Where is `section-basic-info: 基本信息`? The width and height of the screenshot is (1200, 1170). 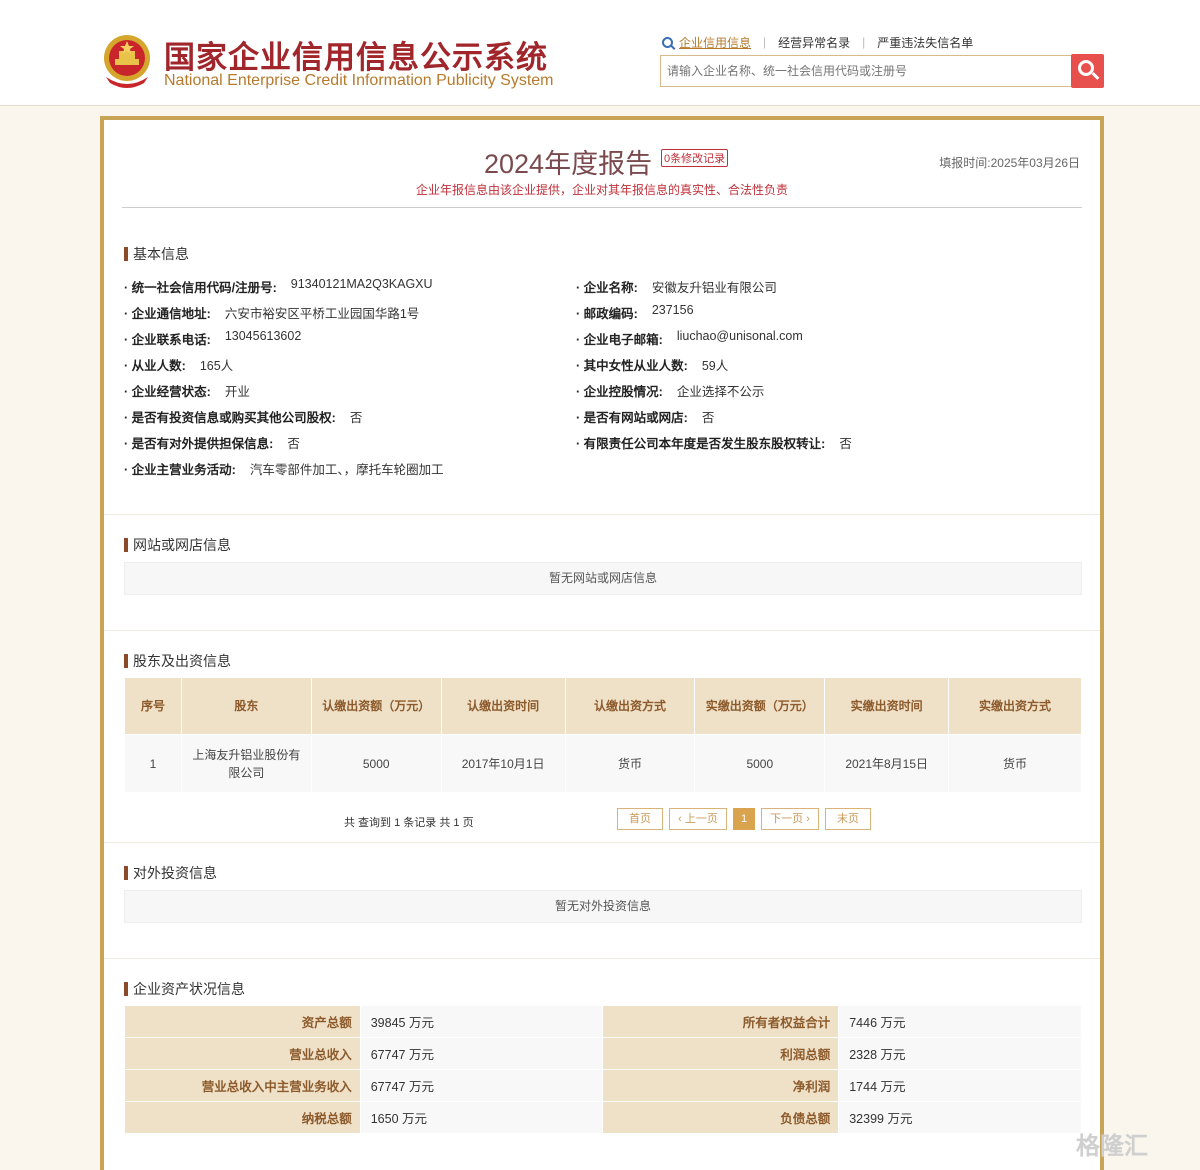 section-basic-info: 基本信息 is located at coordinates (156, 254).